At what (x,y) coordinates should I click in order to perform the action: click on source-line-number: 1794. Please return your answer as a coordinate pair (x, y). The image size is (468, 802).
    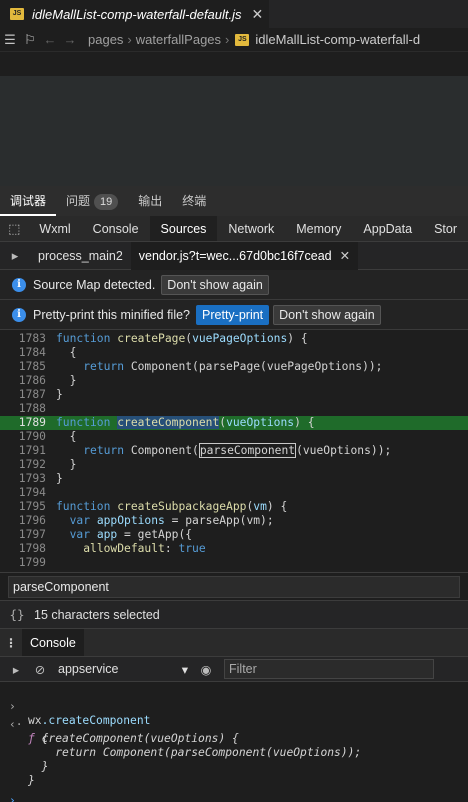
    Looking at the image, I should click on (32, 492).